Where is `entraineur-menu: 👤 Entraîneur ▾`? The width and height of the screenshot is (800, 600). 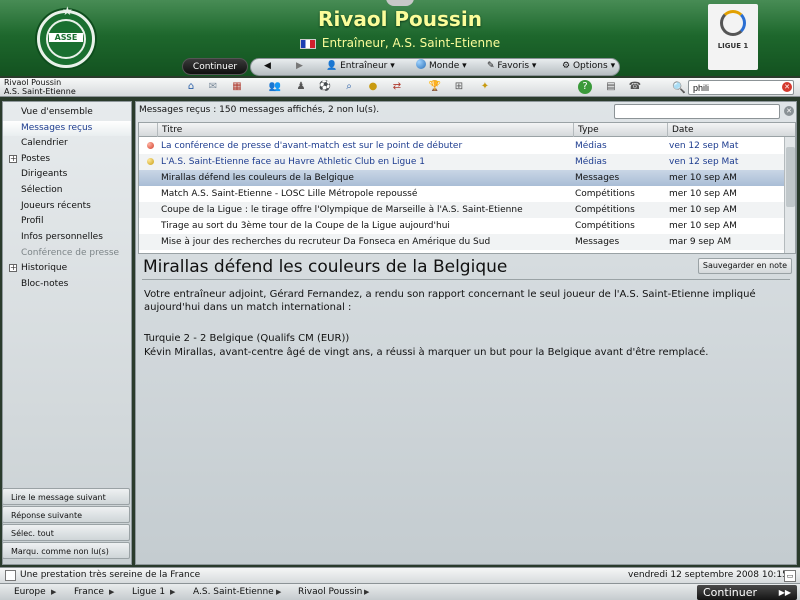 entraineur-menu: 👤 Entraîneur ▾ is located at coordinates (360, 66).